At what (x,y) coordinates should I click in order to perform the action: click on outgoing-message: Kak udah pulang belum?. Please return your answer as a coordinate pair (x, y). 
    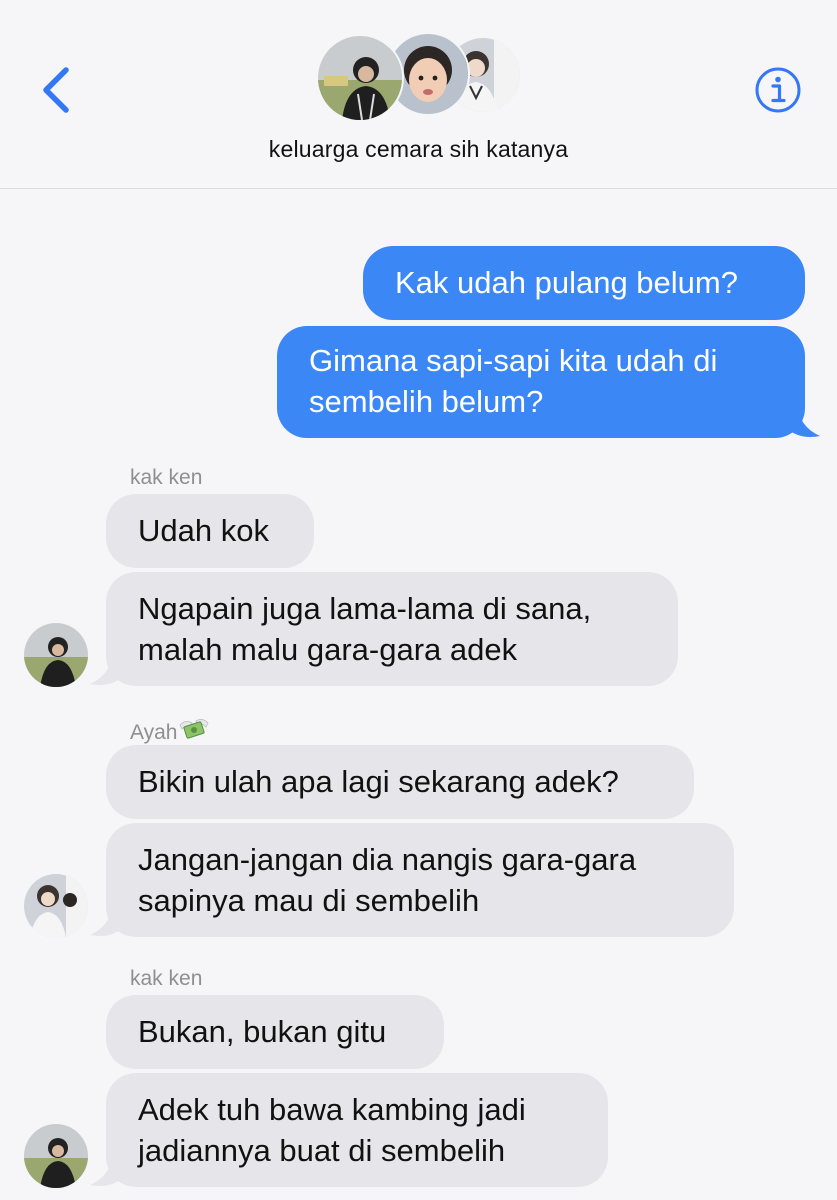
    Looking at the image, I should click on (584, 283).